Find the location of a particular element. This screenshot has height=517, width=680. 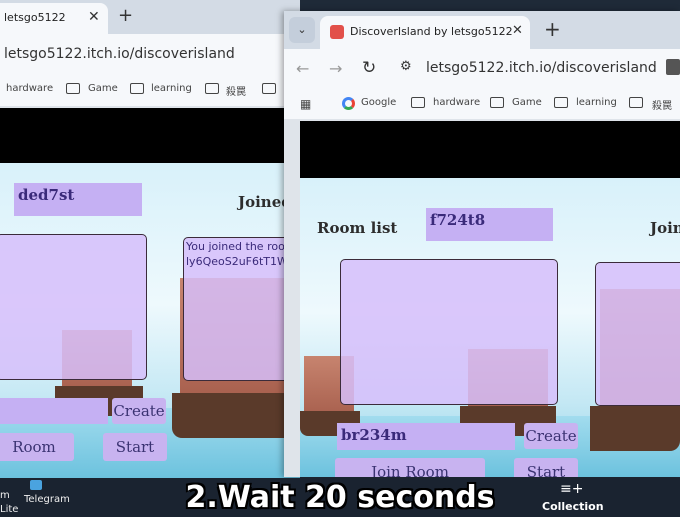

front-tab: DiscoverIsland by letsgo5122 ✕ is located at coordinates (425, 32).